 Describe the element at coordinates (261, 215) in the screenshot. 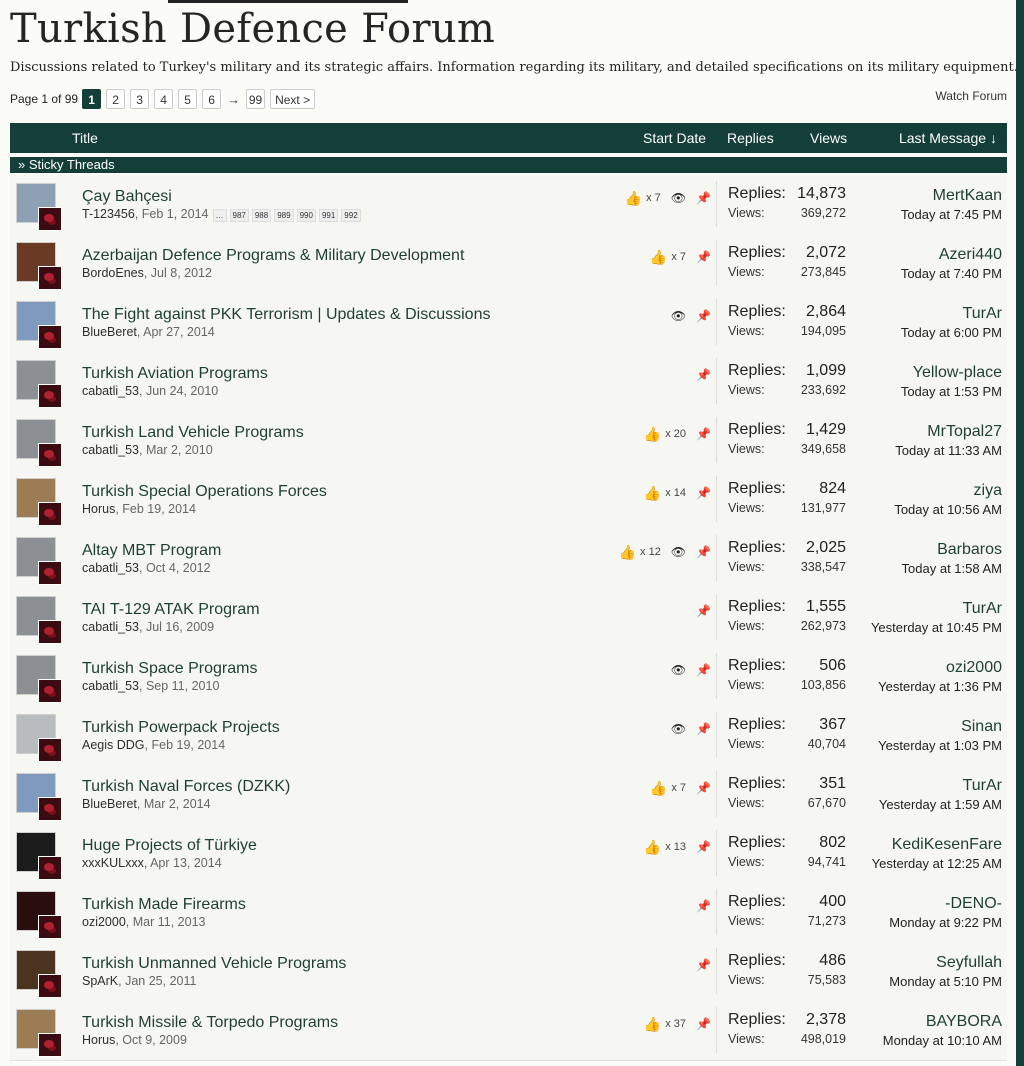

I see `thread-page-link: 988` at that location.